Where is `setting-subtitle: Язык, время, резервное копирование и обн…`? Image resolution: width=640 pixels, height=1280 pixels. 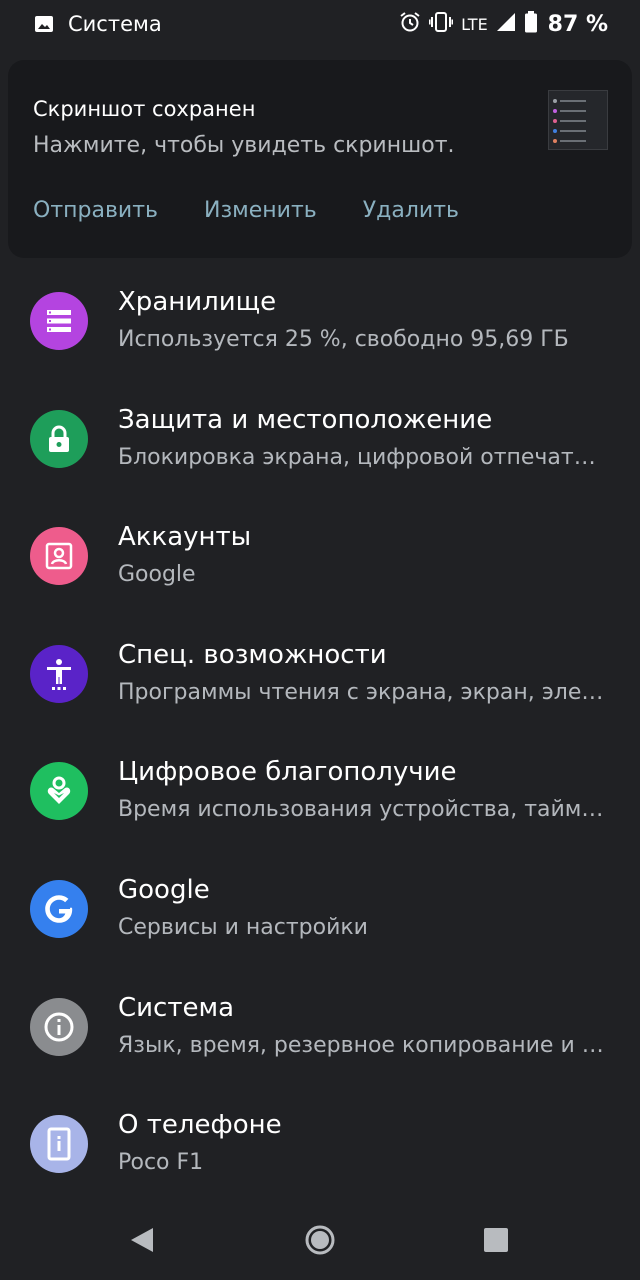 setting-subtitle: Язык, время, резервное копирование и обн… is located at coordinates (363, 1045).